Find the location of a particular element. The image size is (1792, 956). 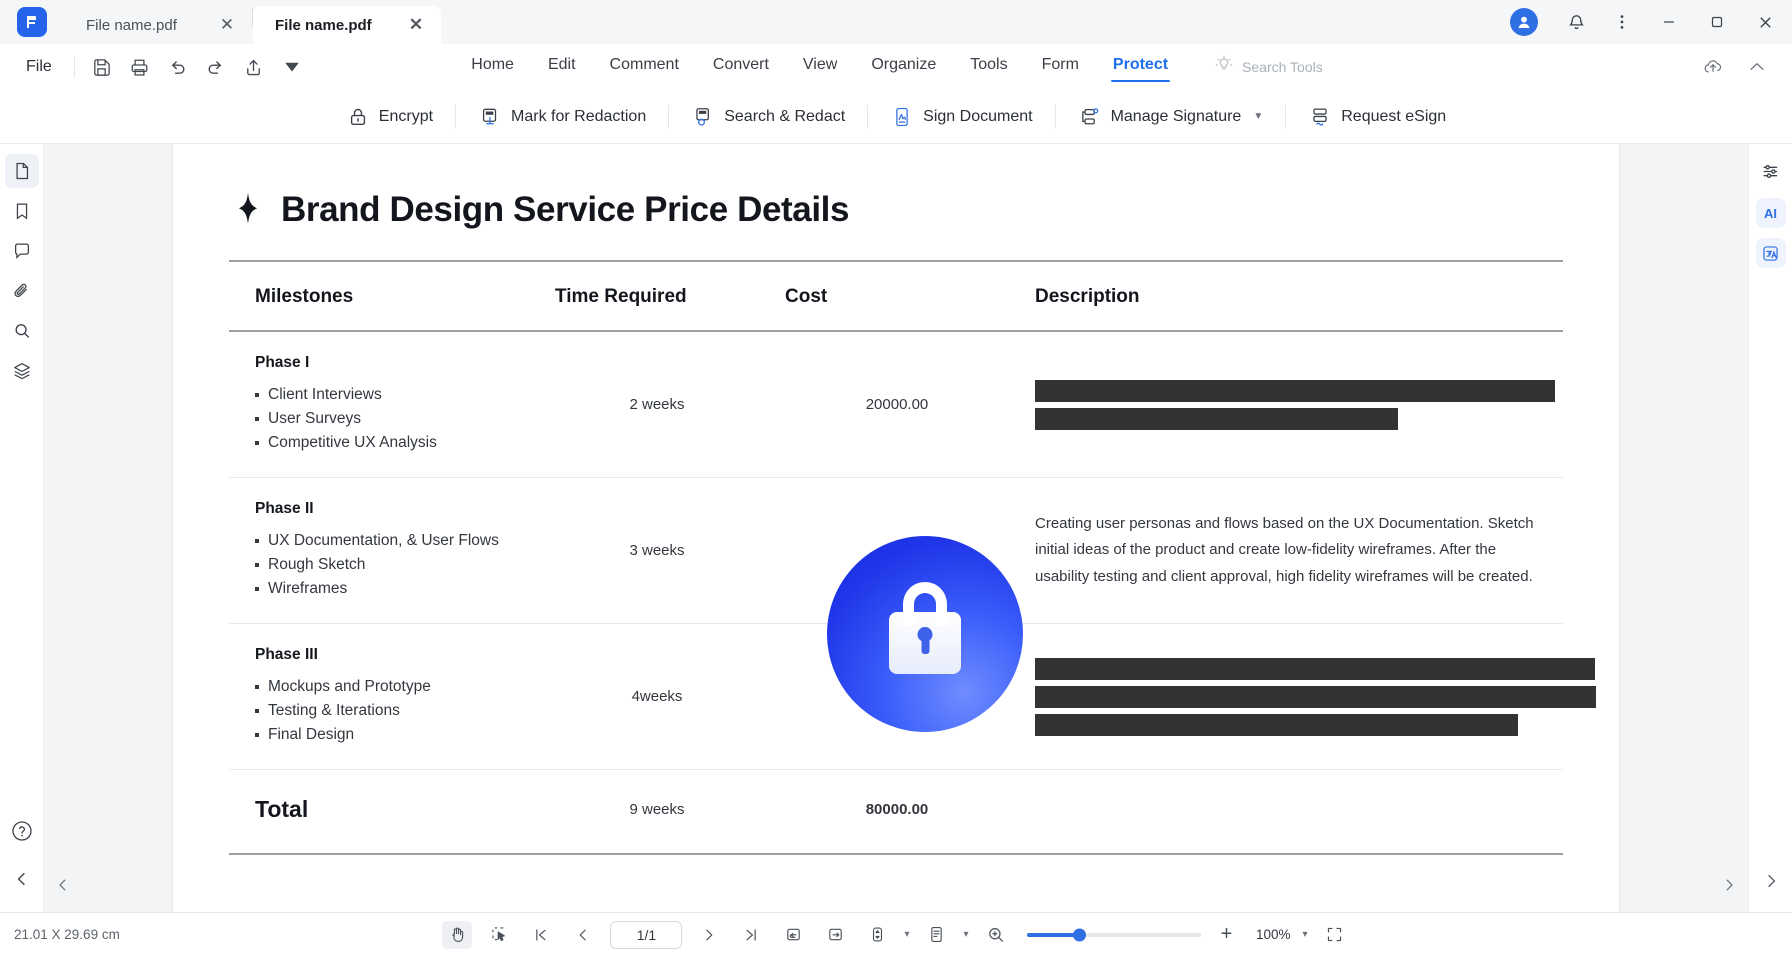

table-total-row: Total 9 weeks 80000.00 is located at coordinates (896, 812).